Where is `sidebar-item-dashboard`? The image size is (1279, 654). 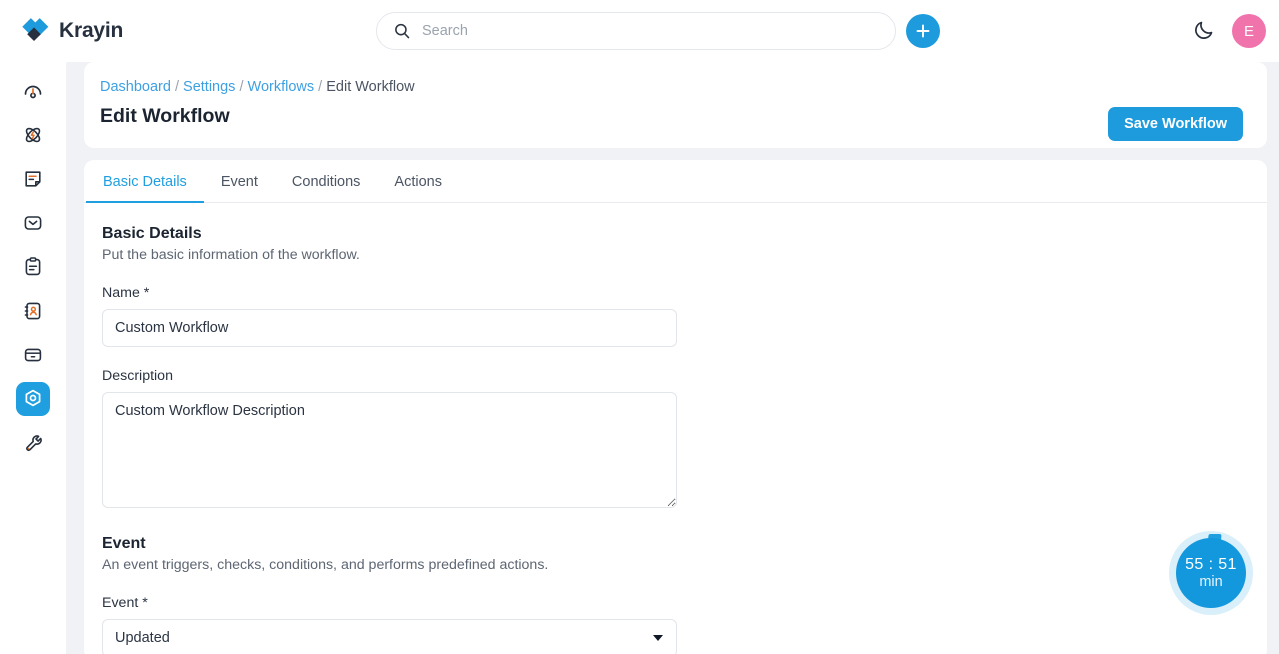 sidebar-item-dashboard is located at coordinates (33, 91).